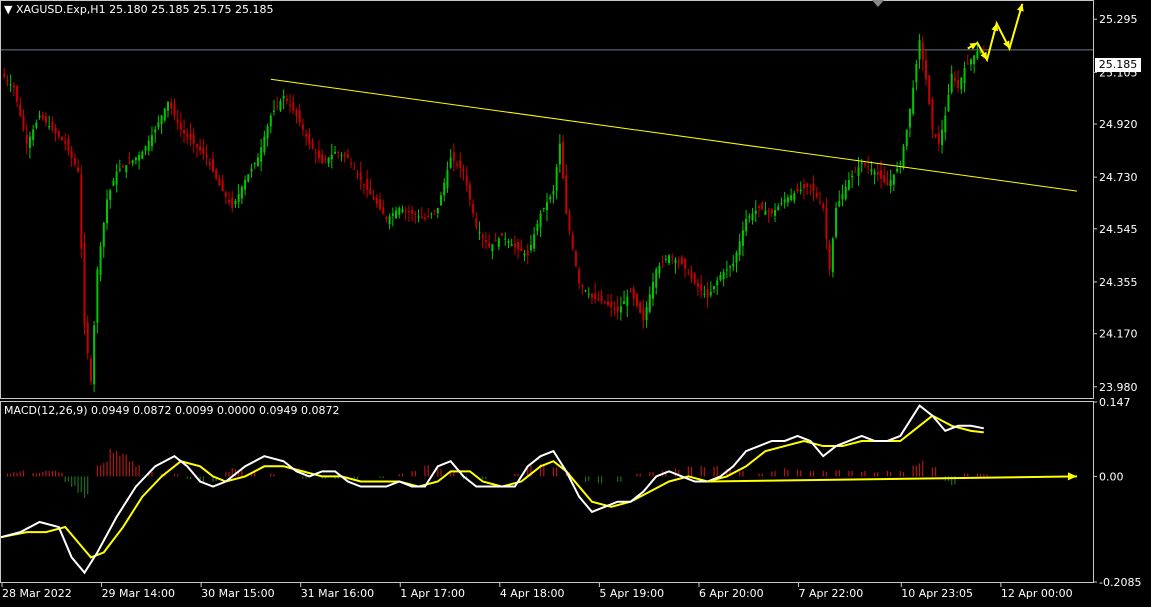  I want to click on price-tick-label: 23.980, so click(1118, 387).